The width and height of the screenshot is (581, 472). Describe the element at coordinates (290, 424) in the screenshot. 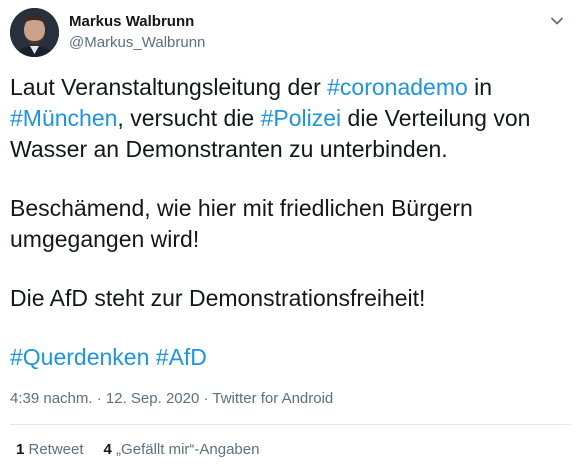

I see `divider` at that location.